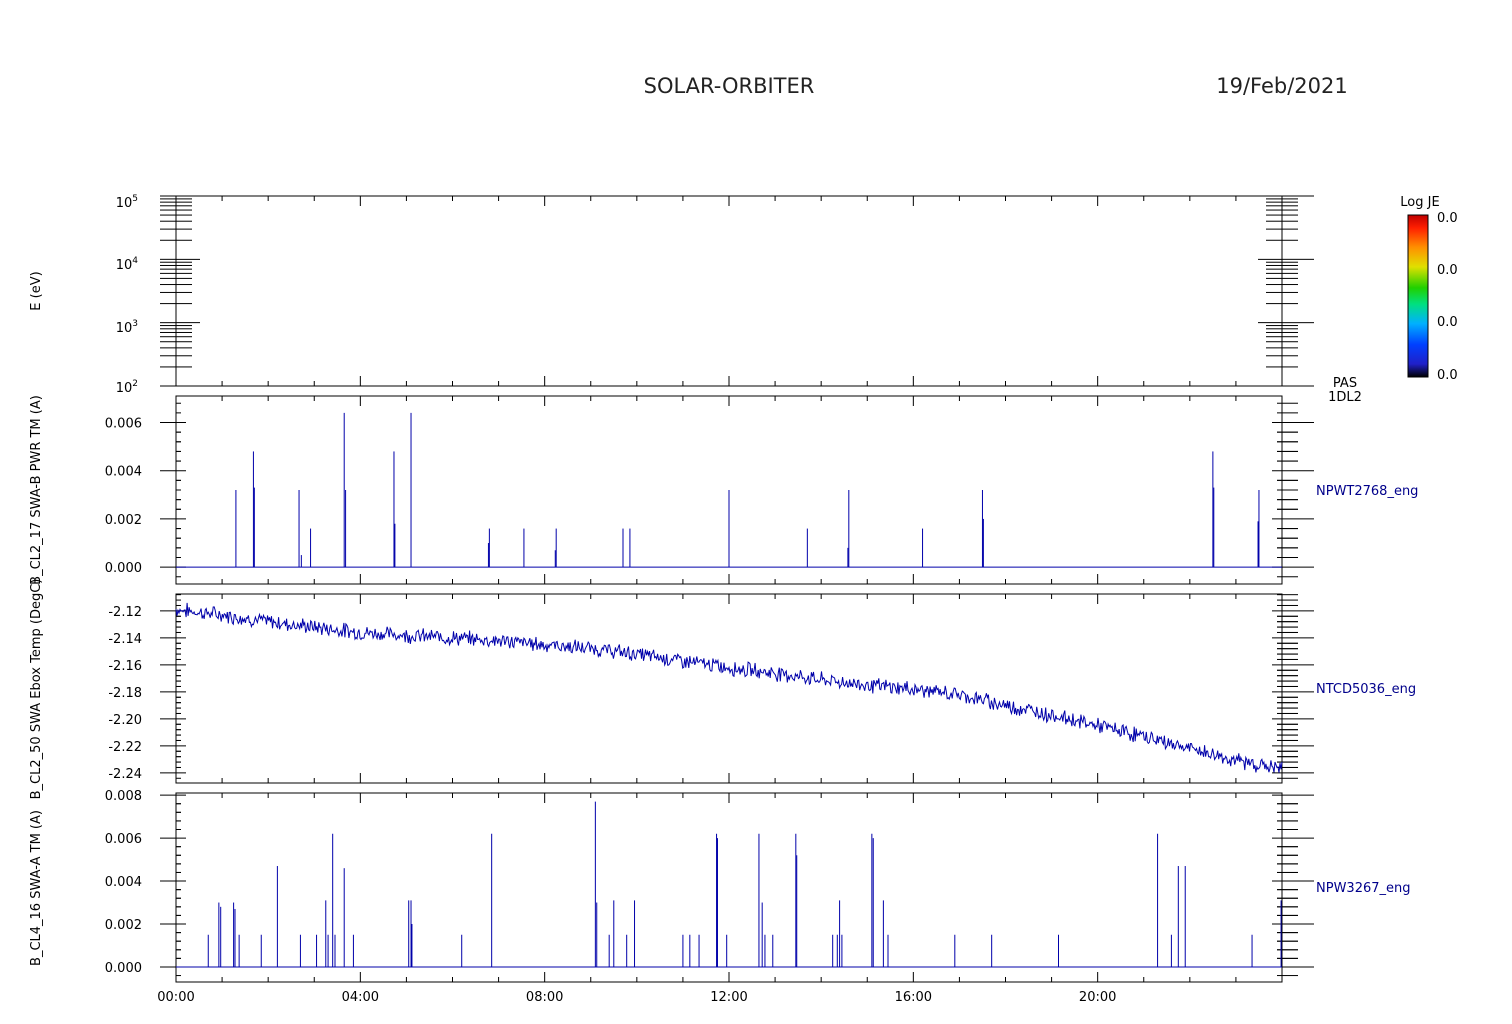  What do you see at coordinates (1367, 491) in the screenshot?
I see `series-label: NPWT2768_eng` at bounding box center [1367, 491].